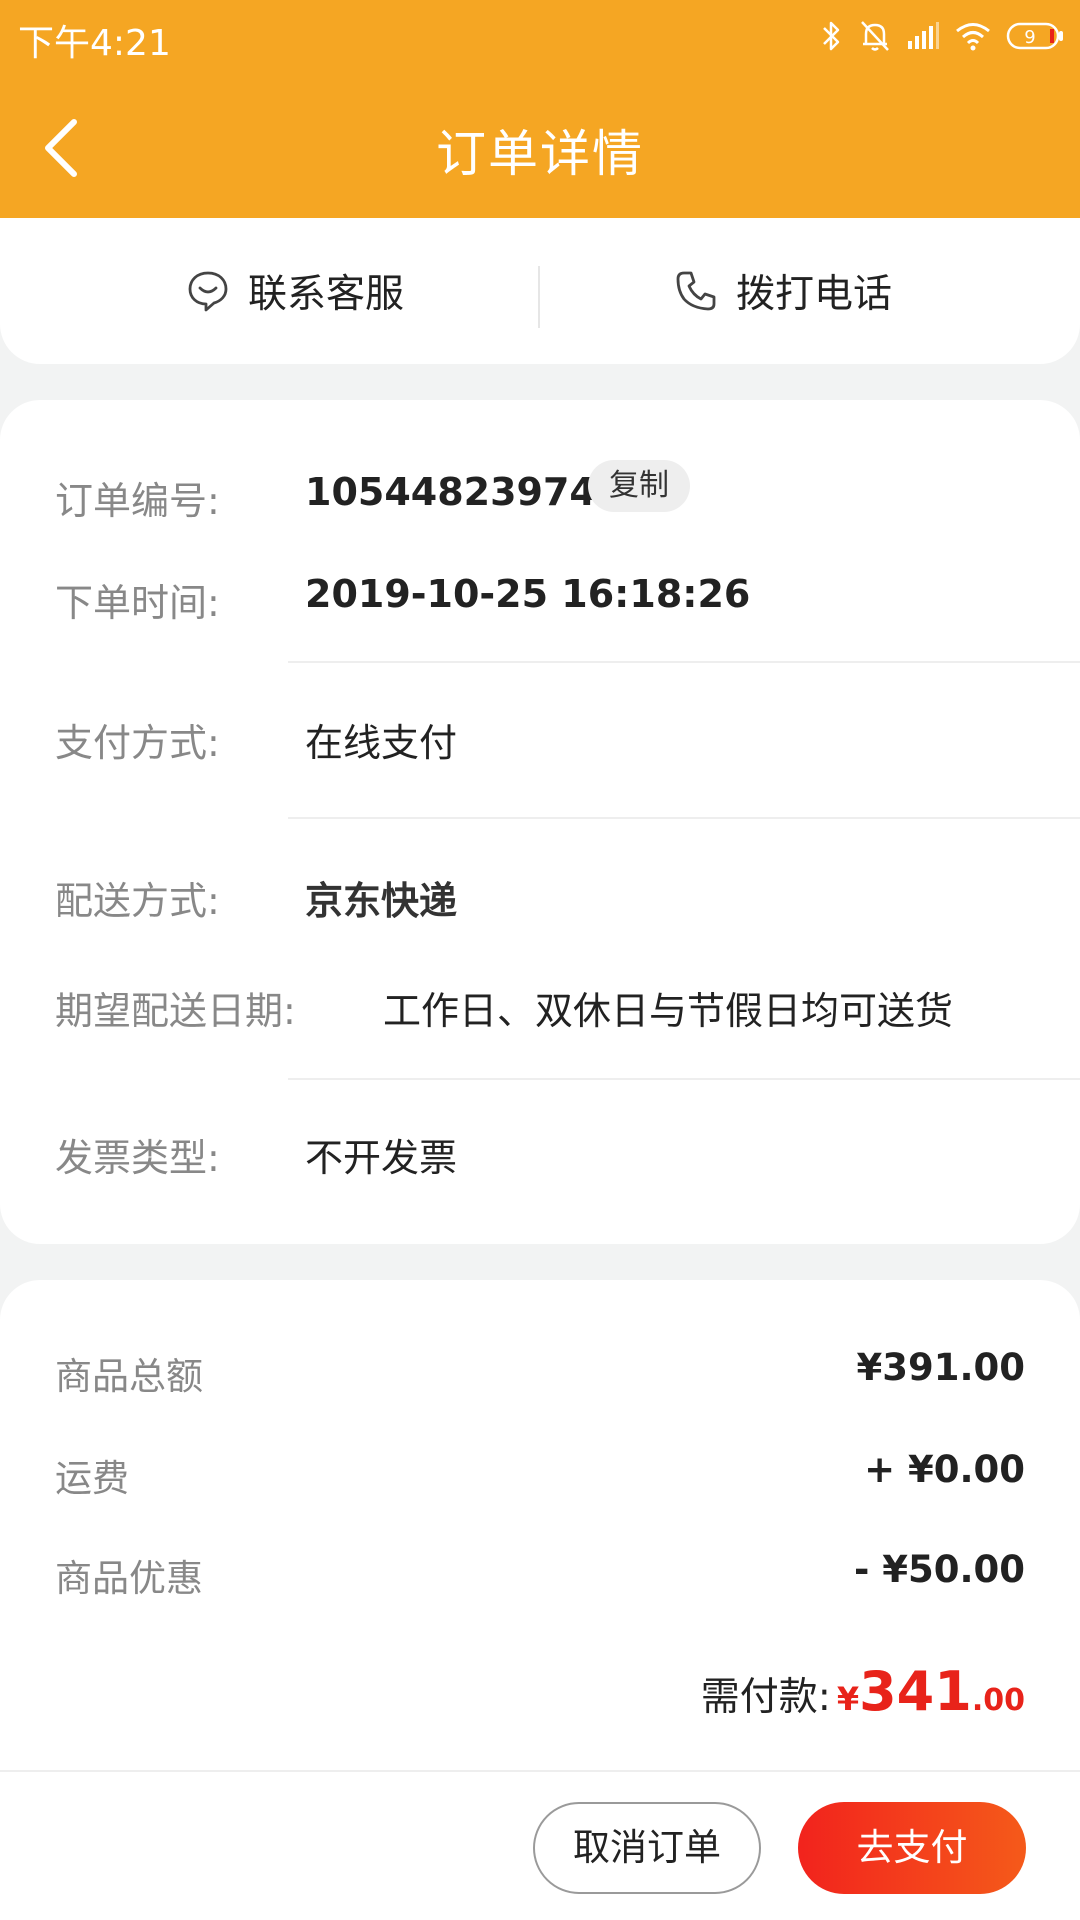 The height and width of the screenshot is (1920, 1080). Describe the element at coordinates (381, 901) in the screenshot. I see `delivery-value: 京东快递` at that location.